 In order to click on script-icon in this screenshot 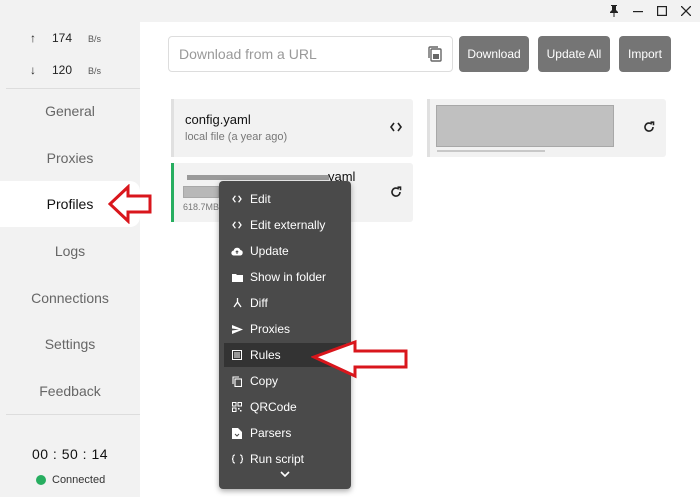, I will do `click(237, 459)`.